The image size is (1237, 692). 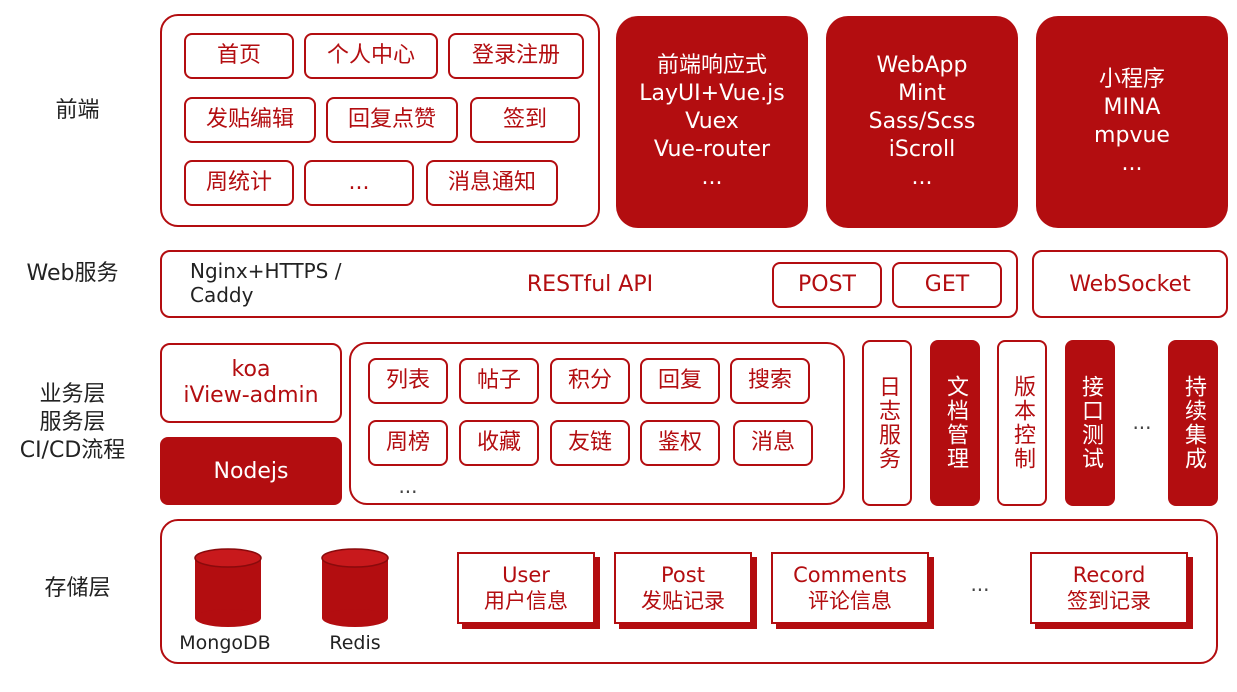 I want to click on stack-mini-line-3: mpvue, so click(x=1132, y=135).